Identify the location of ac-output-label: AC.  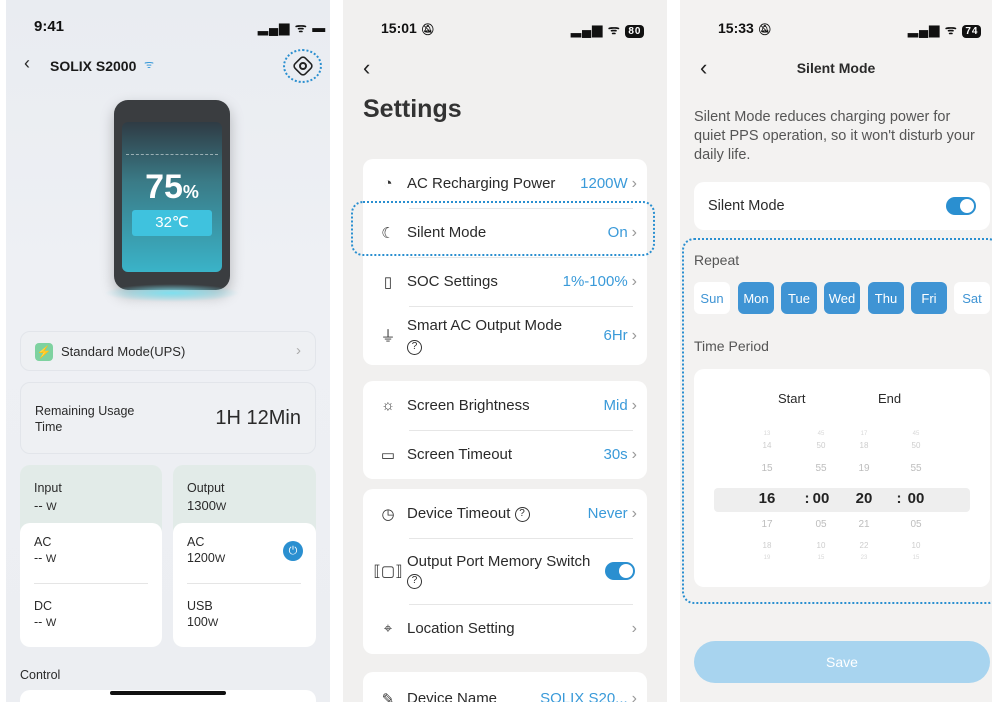
(196, 542).